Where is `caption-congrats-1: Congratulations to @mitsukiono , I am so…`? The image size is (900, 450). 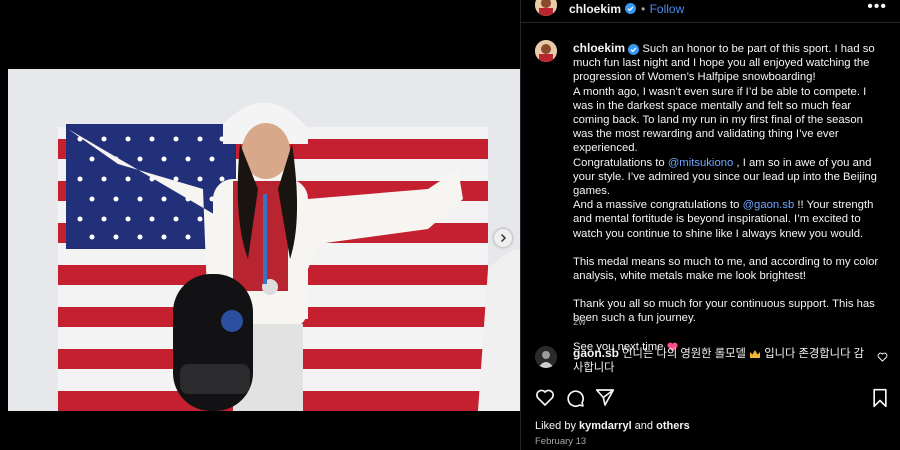
caption-congrats-1: Congratulations to @mitsukiono , I am so… is located at coordinates (728, 177).